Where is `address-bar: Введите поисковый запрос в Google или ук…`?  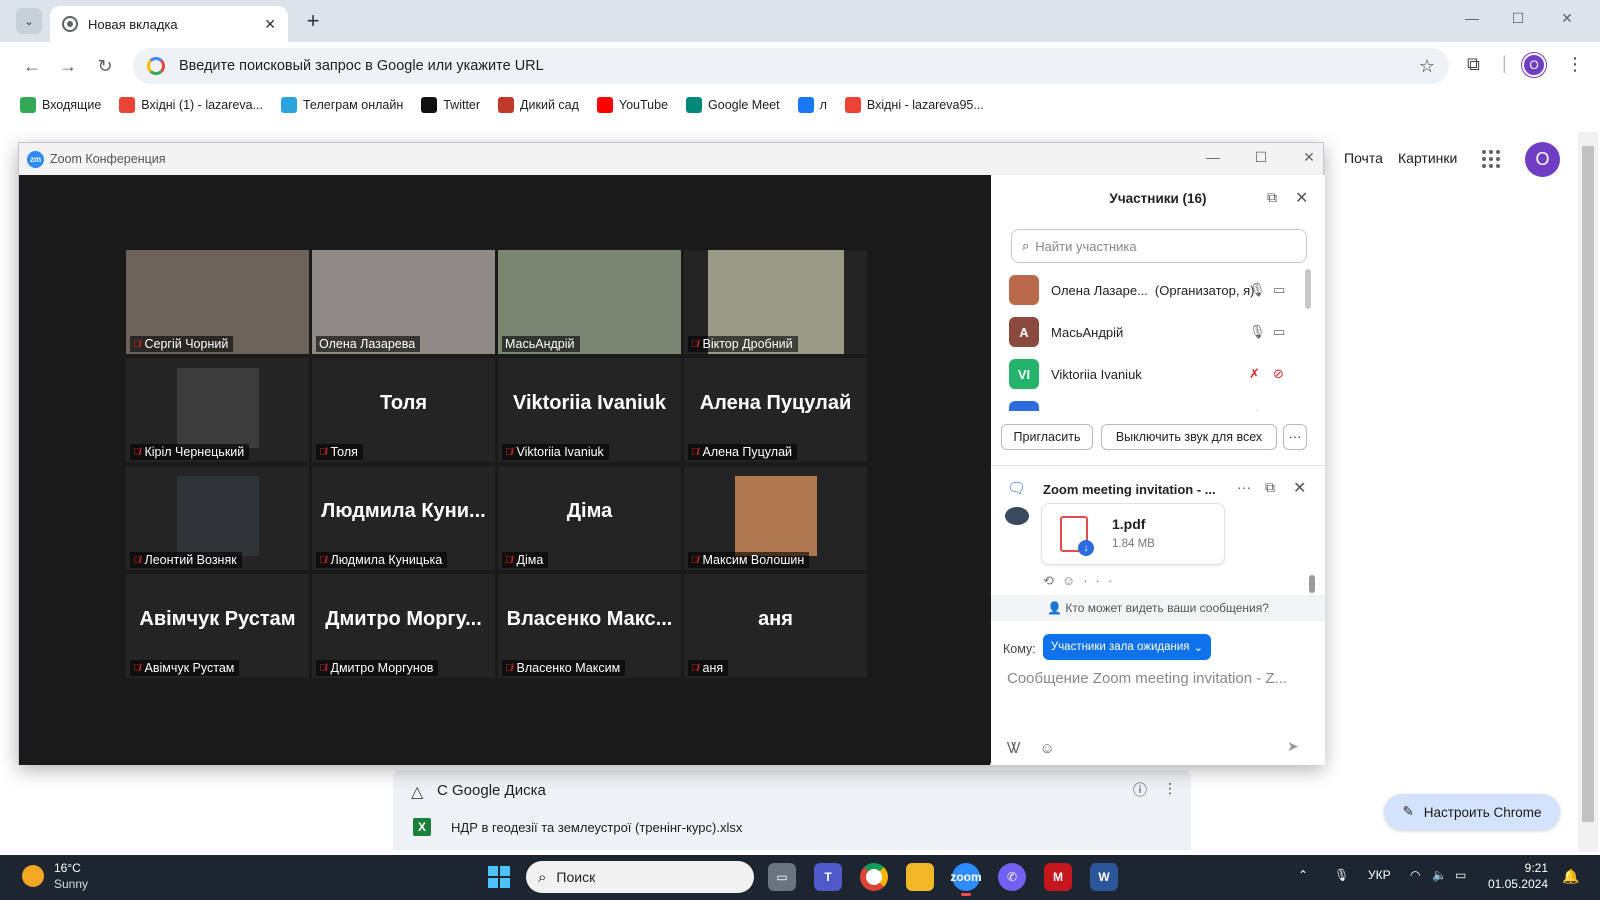 address-bar: Введите поисковый запрос в Google или ук… is located at coordinates (791, 66).